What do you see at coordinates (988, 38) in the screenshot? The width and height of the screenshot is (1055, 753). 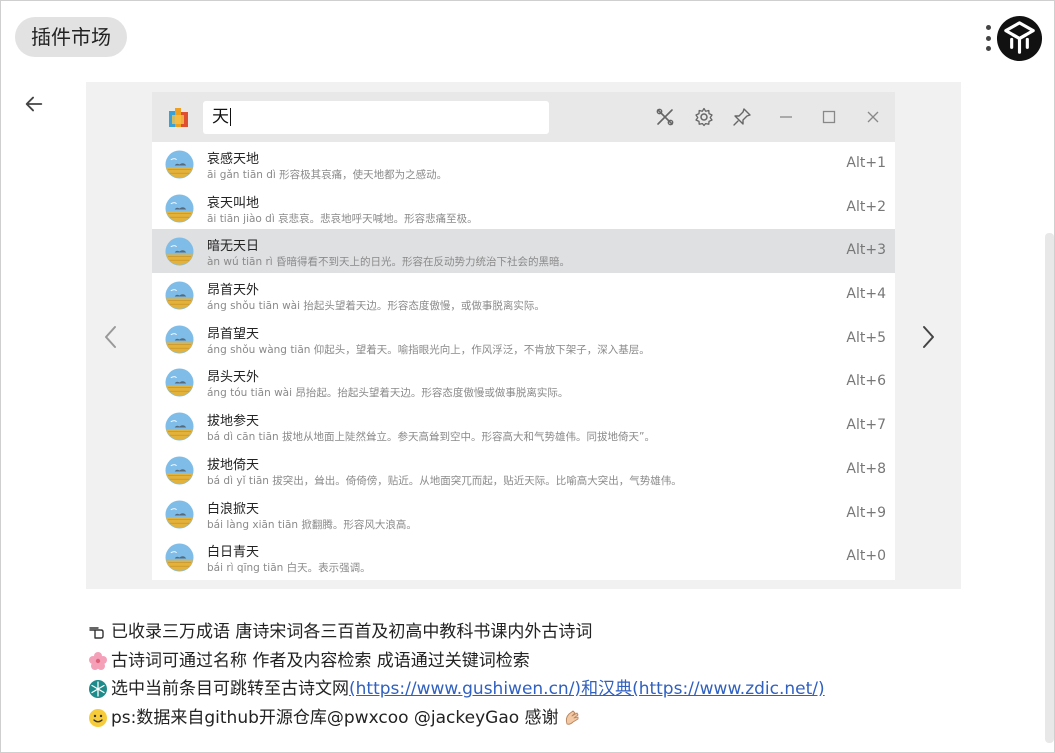 I see `more-vertical-icon` at bounding box center [988, 38].